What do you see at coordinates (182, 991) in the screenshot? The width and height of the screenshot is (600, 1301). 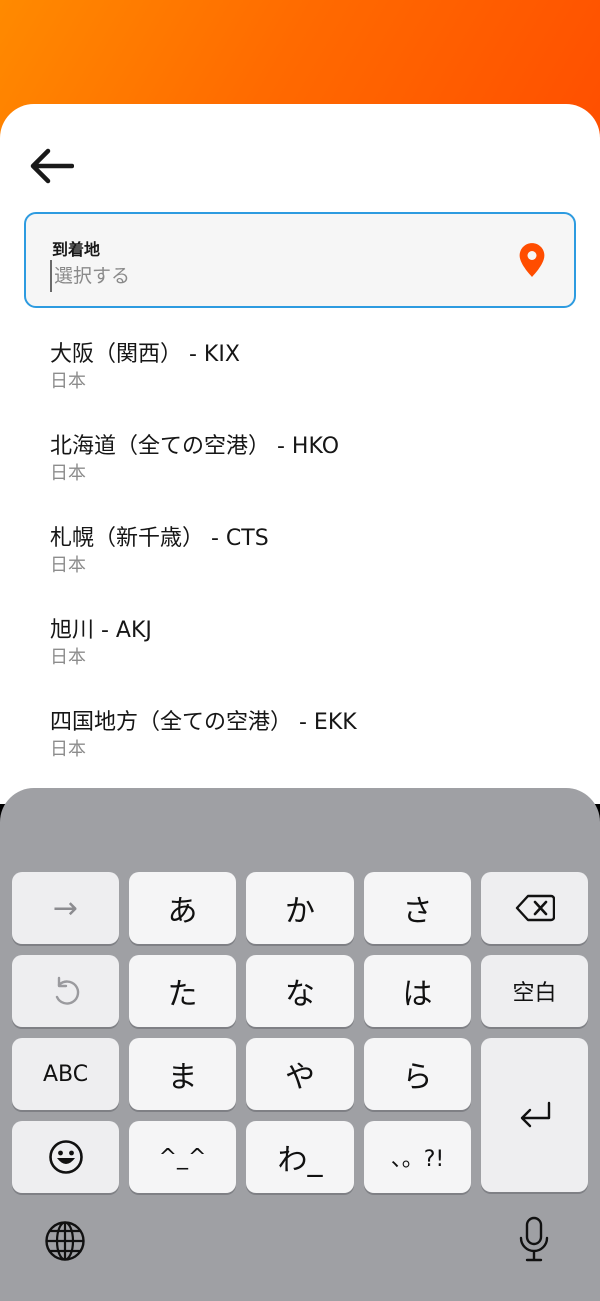 I see `key-ta: た` at bounding box center [182, 991].